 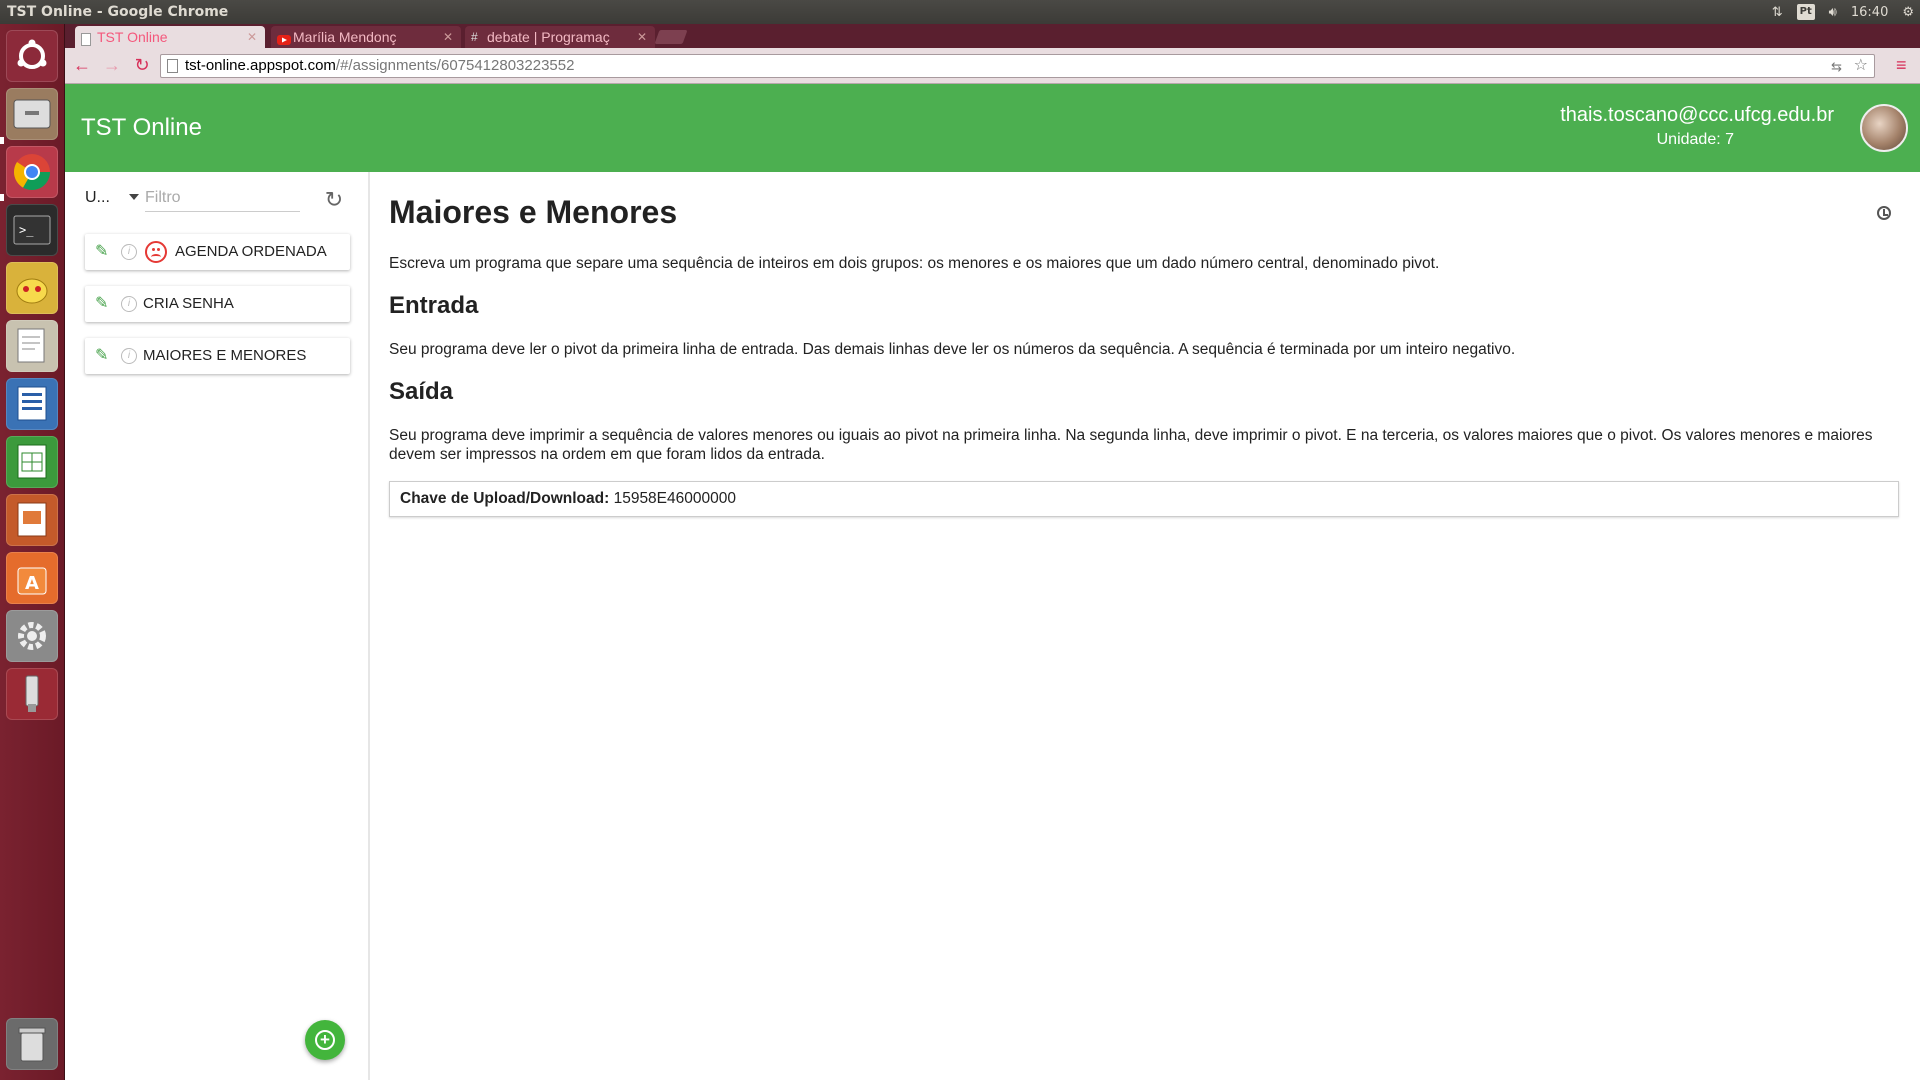 I want to click on back-arrow-icon: ←, so click(x=82, y=65).